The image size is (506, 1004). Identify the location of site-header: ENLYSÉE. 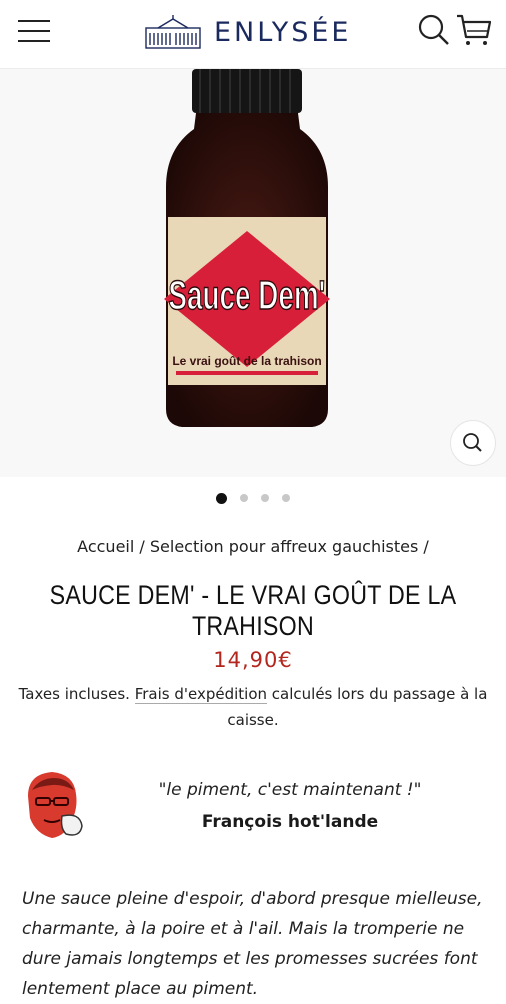
(253, 34).